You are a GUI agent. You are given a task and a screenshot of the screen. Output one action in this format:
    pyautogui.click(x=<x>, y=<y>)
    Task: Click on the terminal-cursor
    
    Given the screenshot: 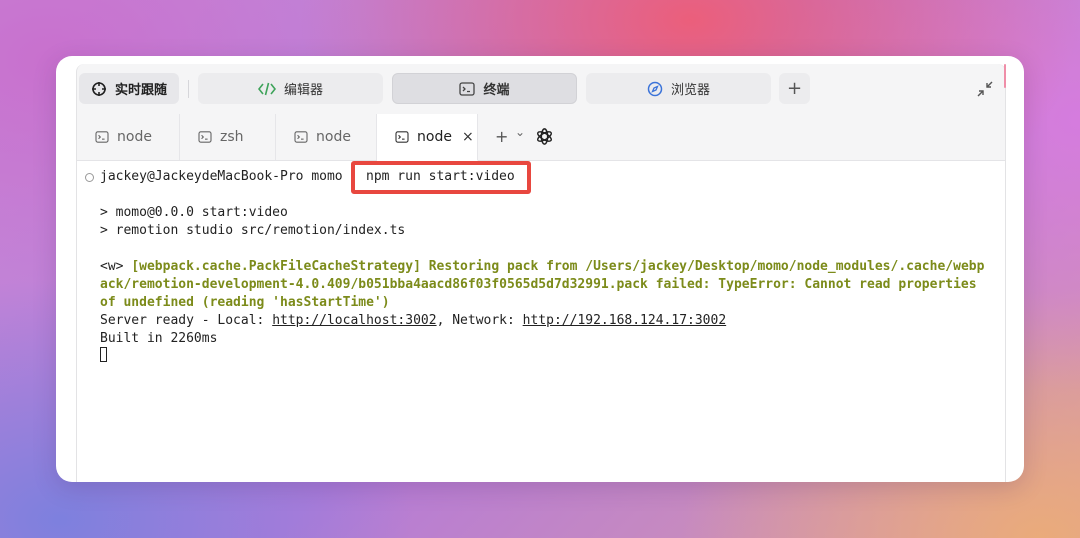 What is the action you would take?
    pyautogui.click(x=103, y=354)
    